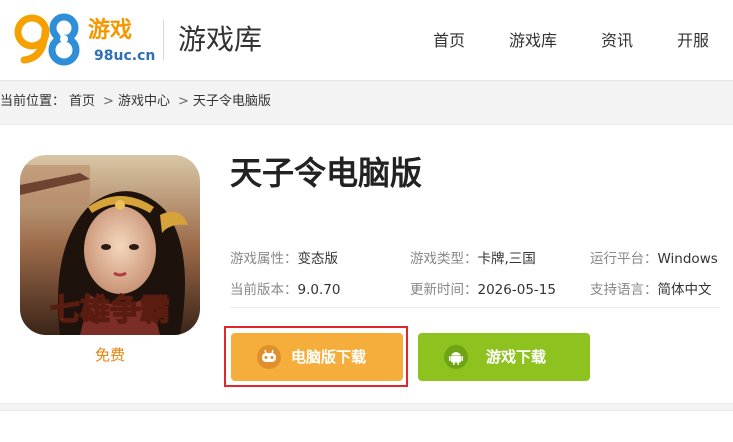 This screenshot has height=442, width=733. I want to click on breadcrumb-current: 天子令电脑版, so click(232, 101).